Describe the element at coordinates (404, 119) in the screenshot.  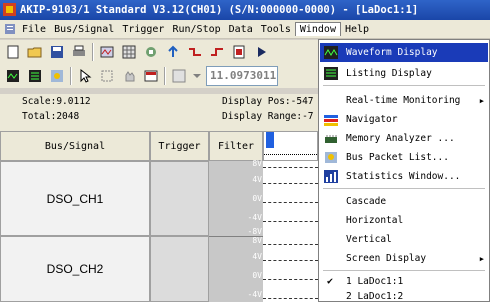
I see `menu-item-navigator: Navigator` at that location.